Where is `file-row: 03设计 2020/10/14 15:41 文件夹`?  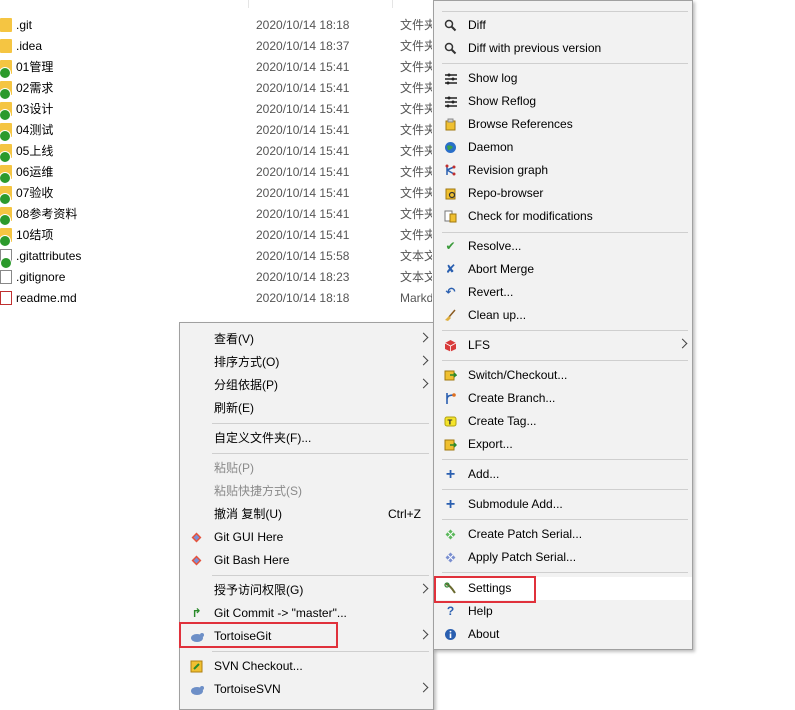 file-row: 03设计 2020/10/14 15:41 文件夹 is located at coordinates (220, 110).